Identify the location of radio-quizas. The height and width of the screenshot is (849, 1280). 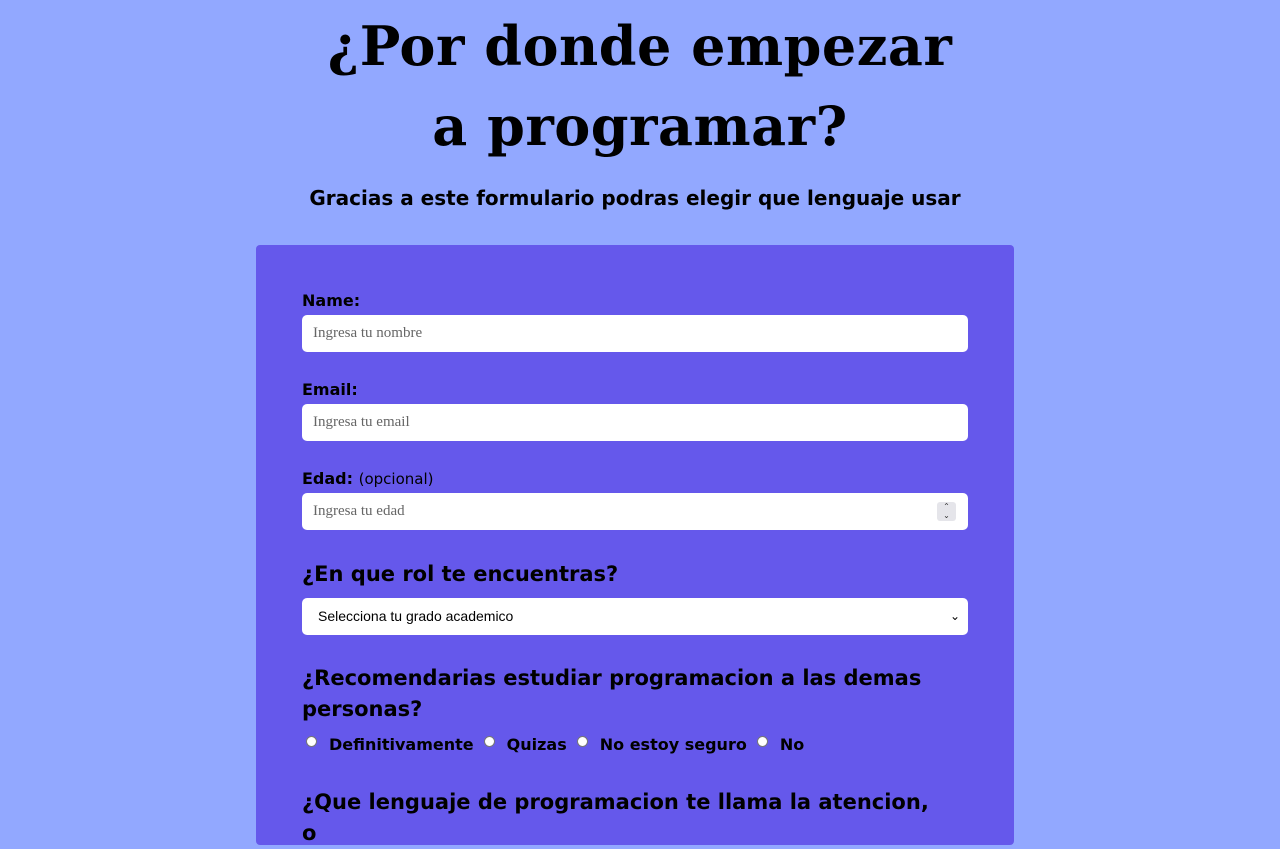
(489, 741).